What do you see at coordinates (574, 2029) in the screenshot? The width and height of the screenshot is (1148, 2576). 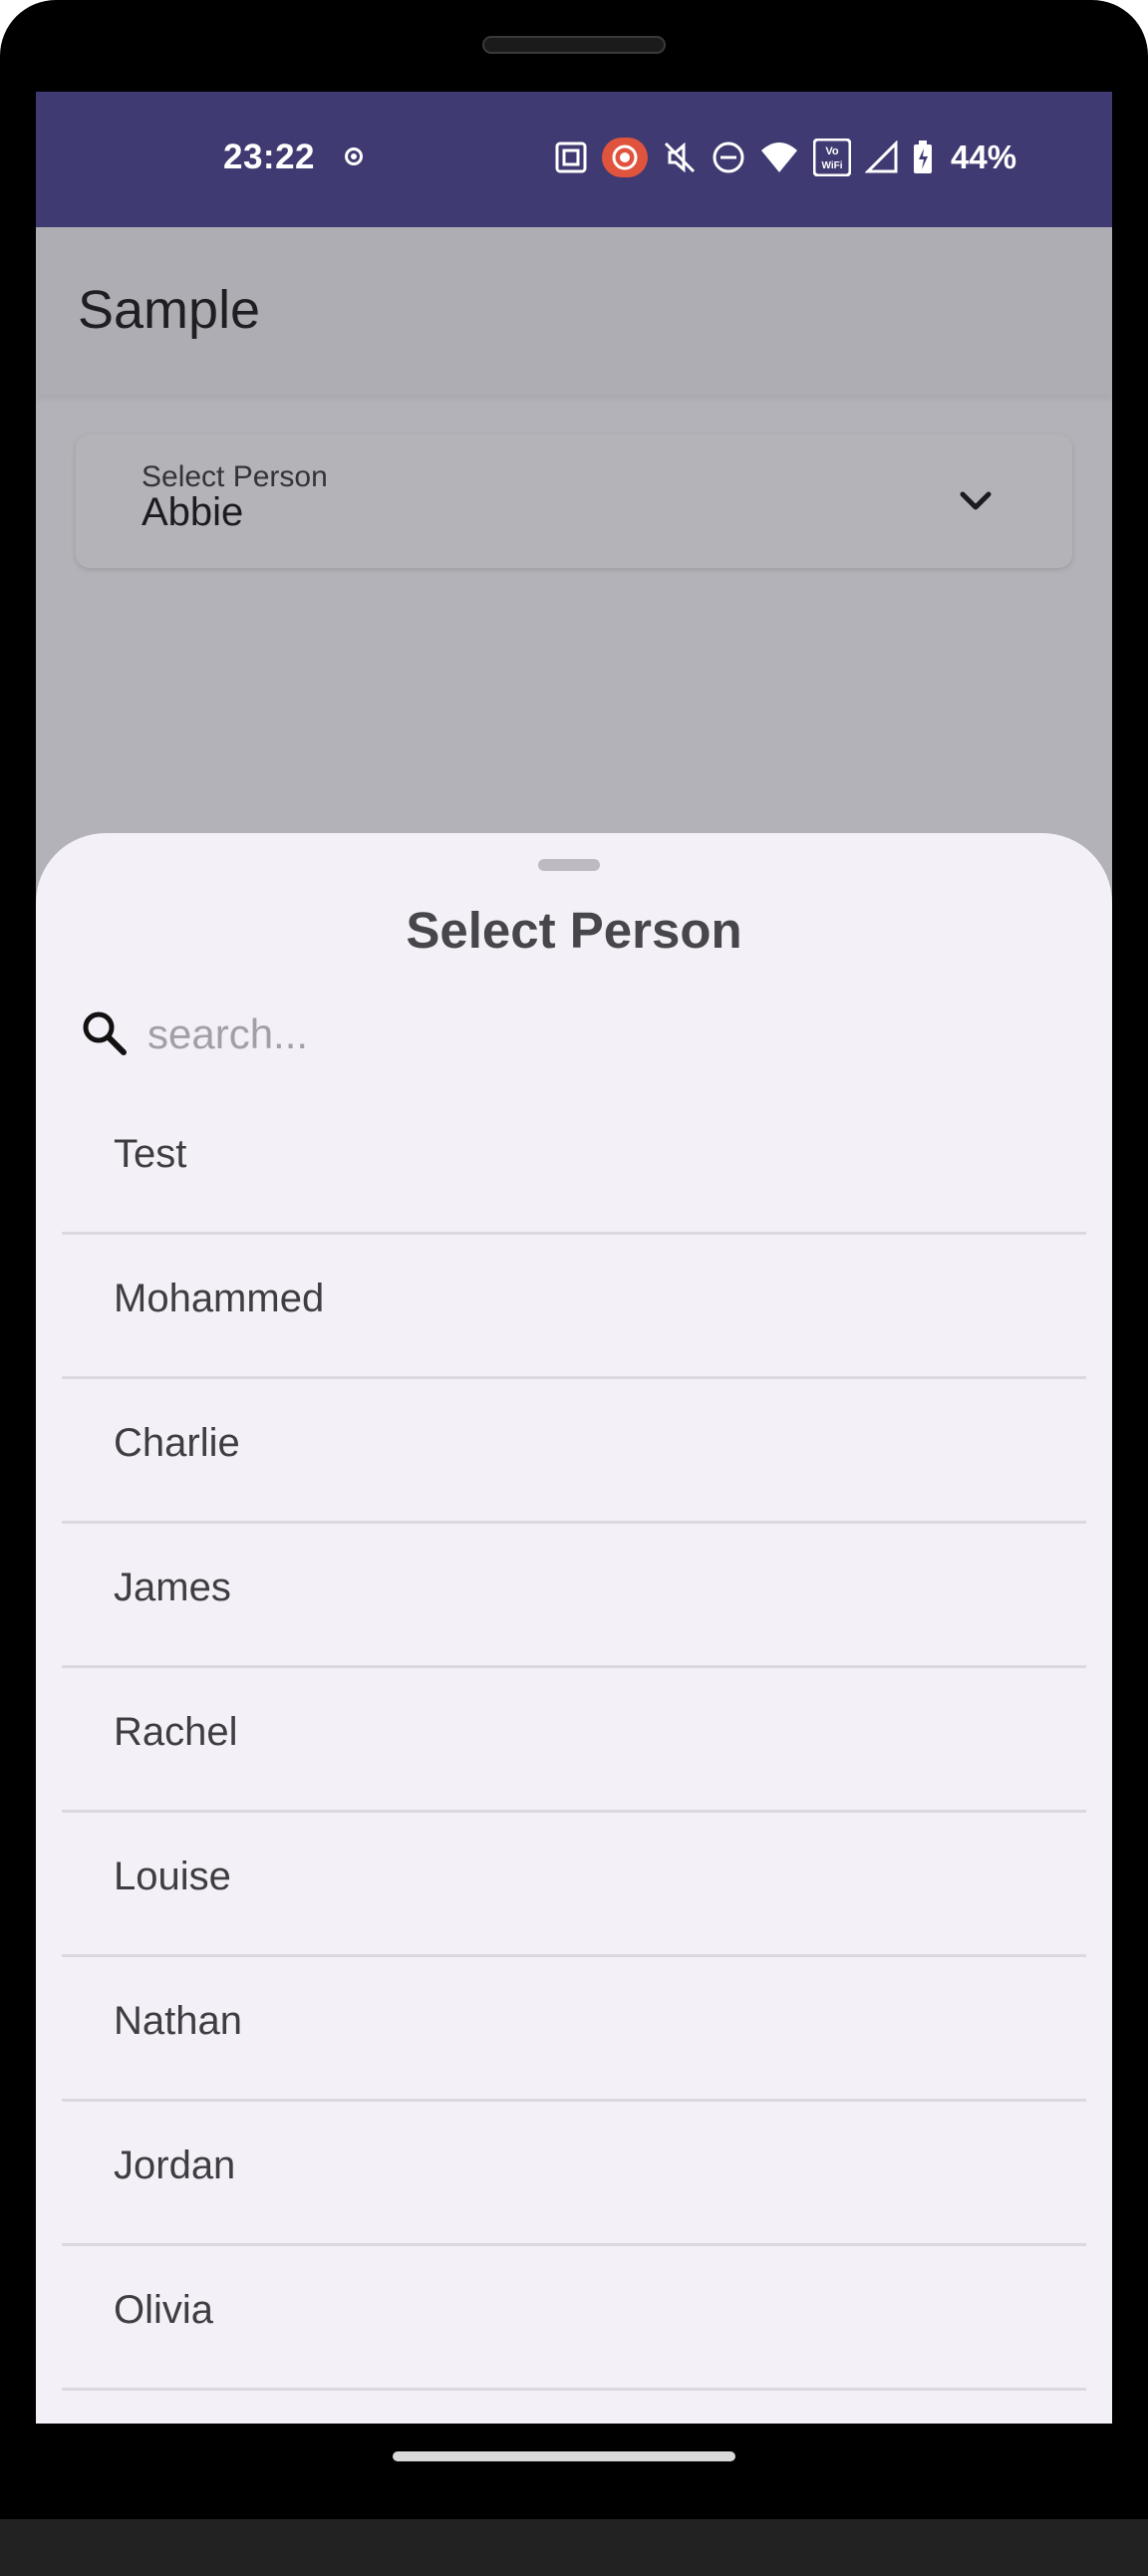 I see `list-item: Nathan` at bounding box center [574, 2029].